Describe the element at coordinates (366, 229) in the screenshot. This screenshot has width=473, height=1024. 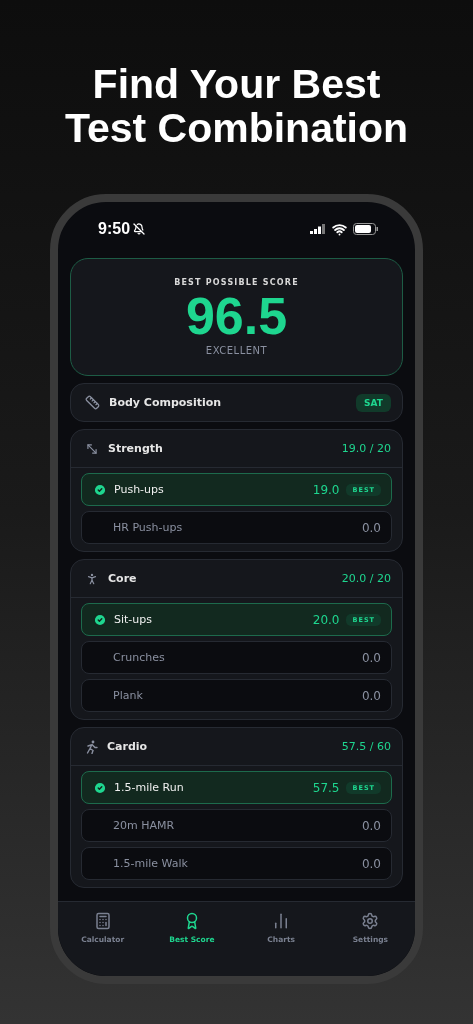
I see `battery-icon` at that location.